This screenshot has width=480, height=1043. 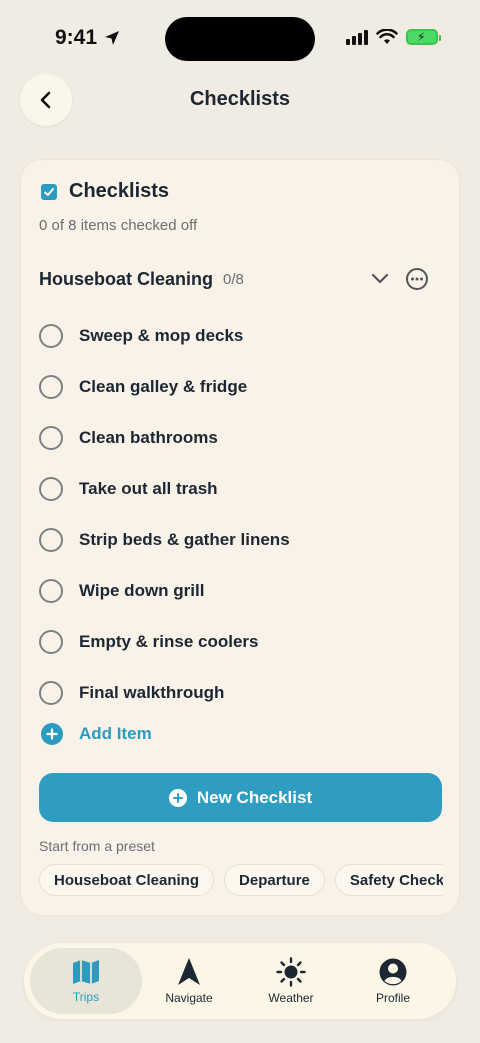 I want to click on checklist-group-header: Houseboat Cleaning 0/8, so click(x=239, y=279).